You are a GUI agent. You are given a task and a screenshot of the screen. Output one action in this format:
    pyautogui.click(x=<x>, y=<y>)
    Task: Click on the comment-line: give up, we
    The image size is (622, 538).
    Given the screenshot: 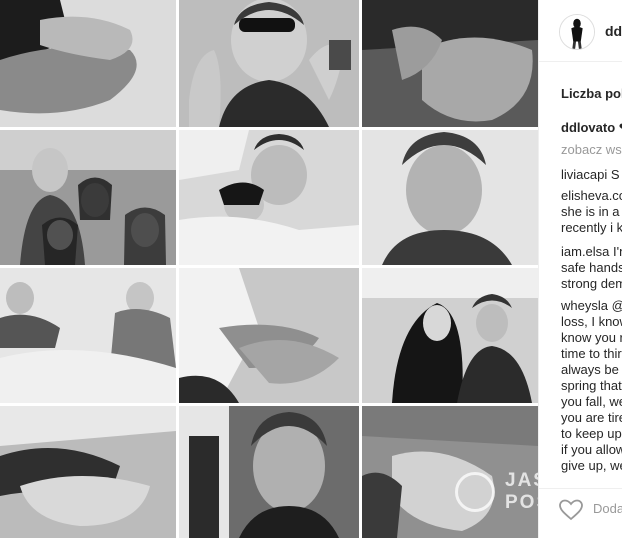 What is the action you would take?
    pyautogui.click(x=591, y=465)
    